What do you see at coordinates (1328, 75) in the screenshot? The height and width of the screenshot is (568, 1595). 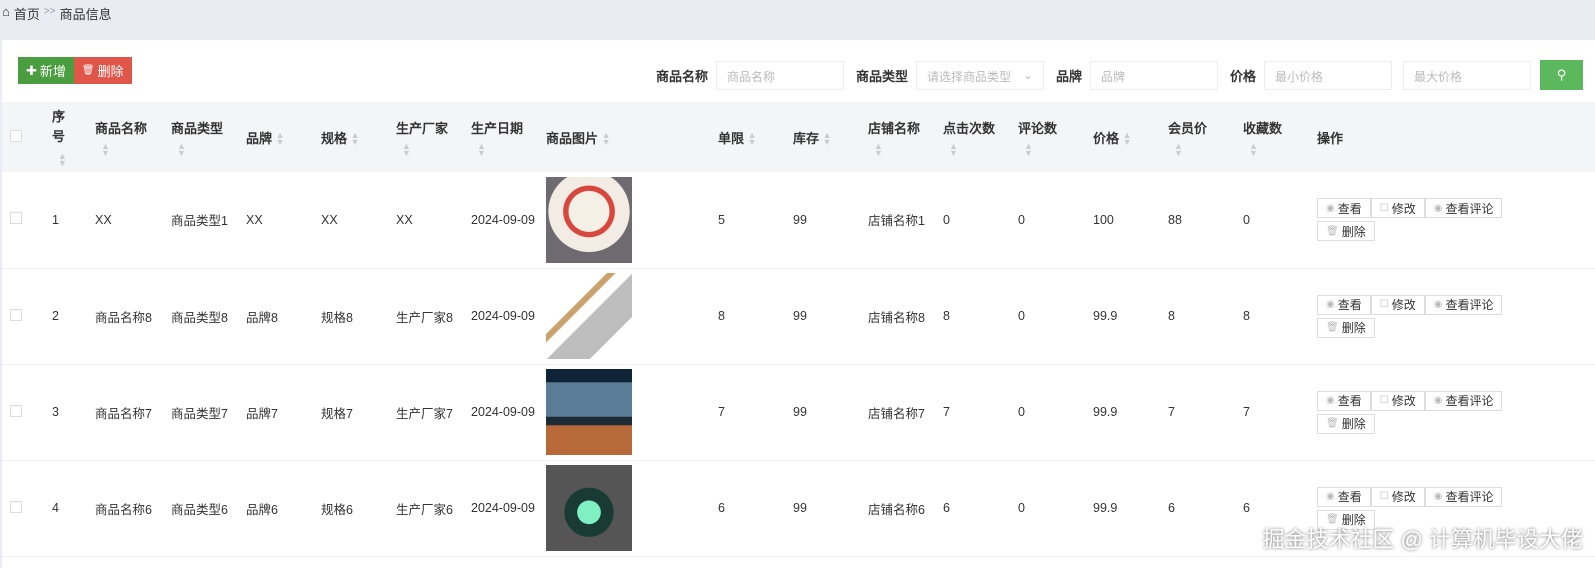 I see `min-price-input: 最小价格` at bounding box center [1328, 75].